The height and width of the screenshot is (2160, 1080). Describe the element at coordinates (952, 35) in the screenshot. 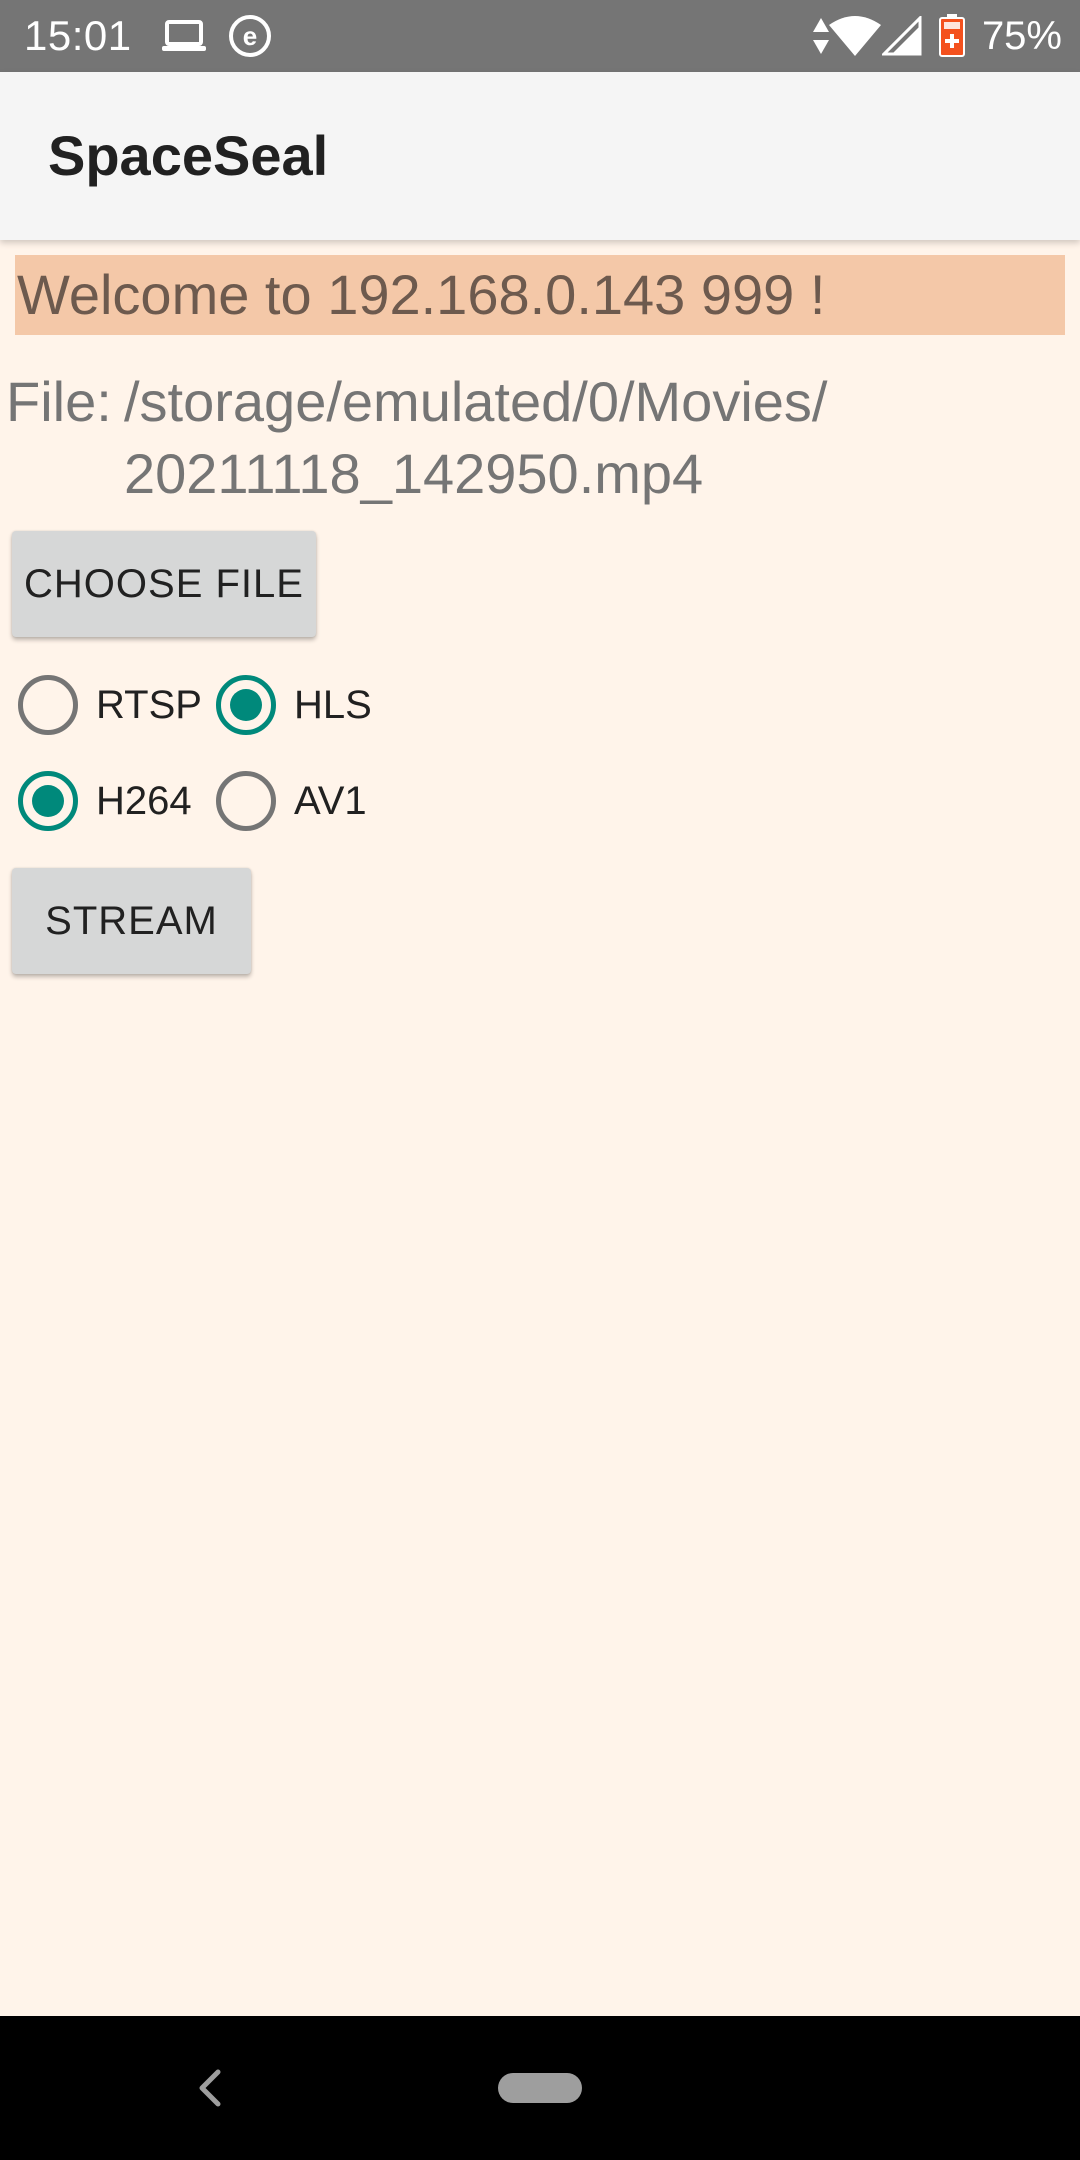

I see `battery-icon` at that location.